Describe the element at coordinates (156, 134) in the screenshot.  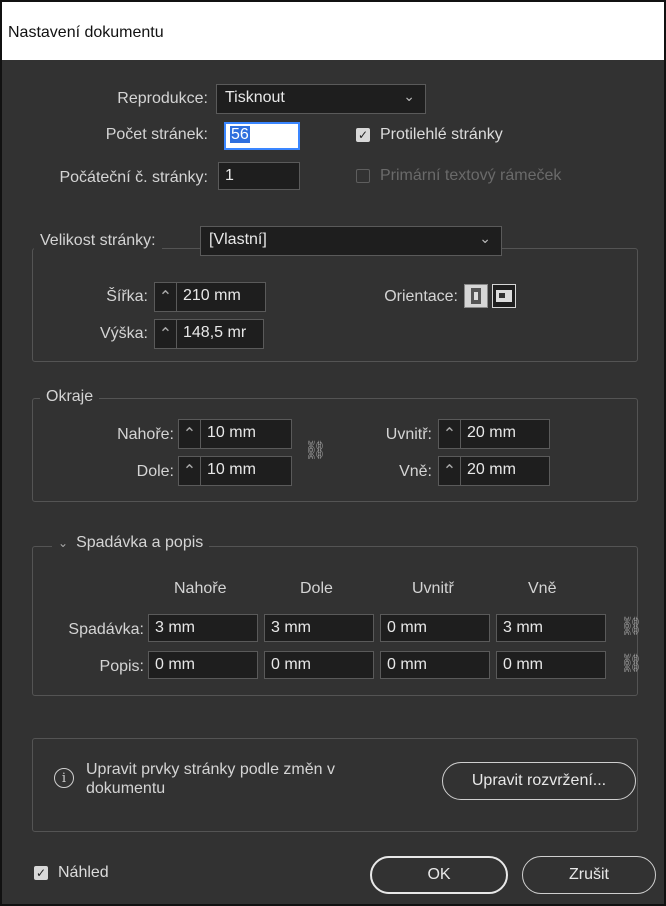
I see `pages-label: Počet stránek:` at that location.